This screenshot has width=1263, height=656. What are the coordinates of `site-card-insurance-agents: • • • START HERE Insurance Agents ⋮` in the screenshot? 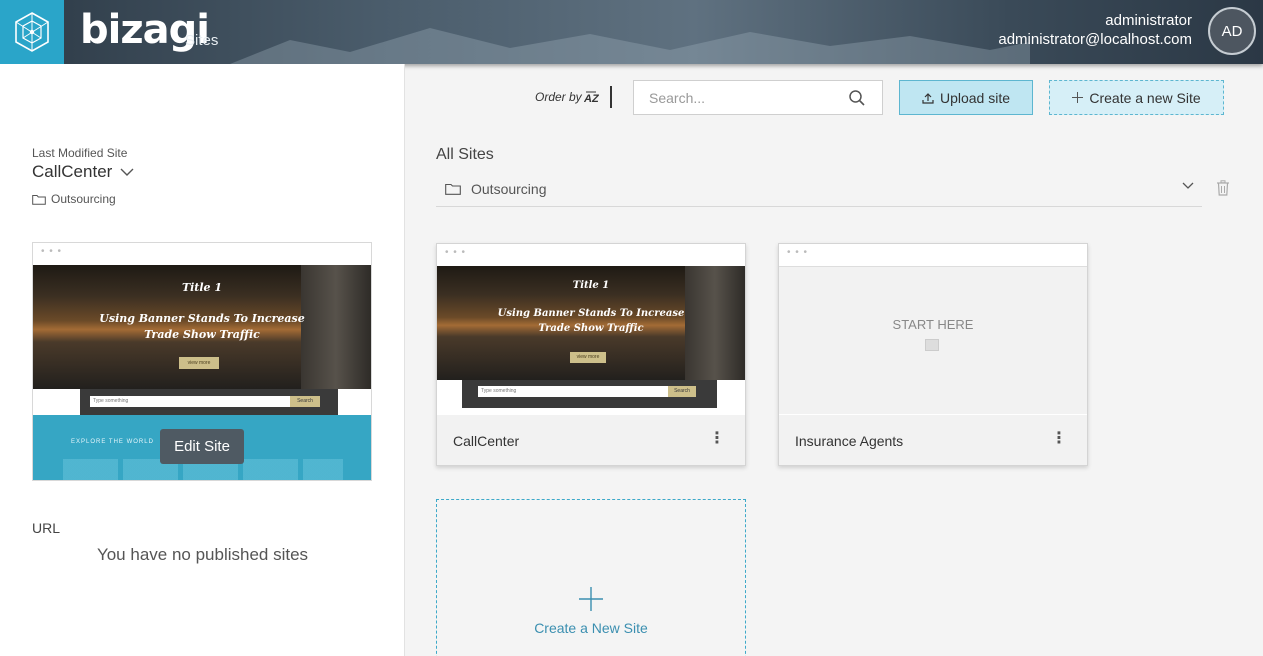 It's located at (933, 354).